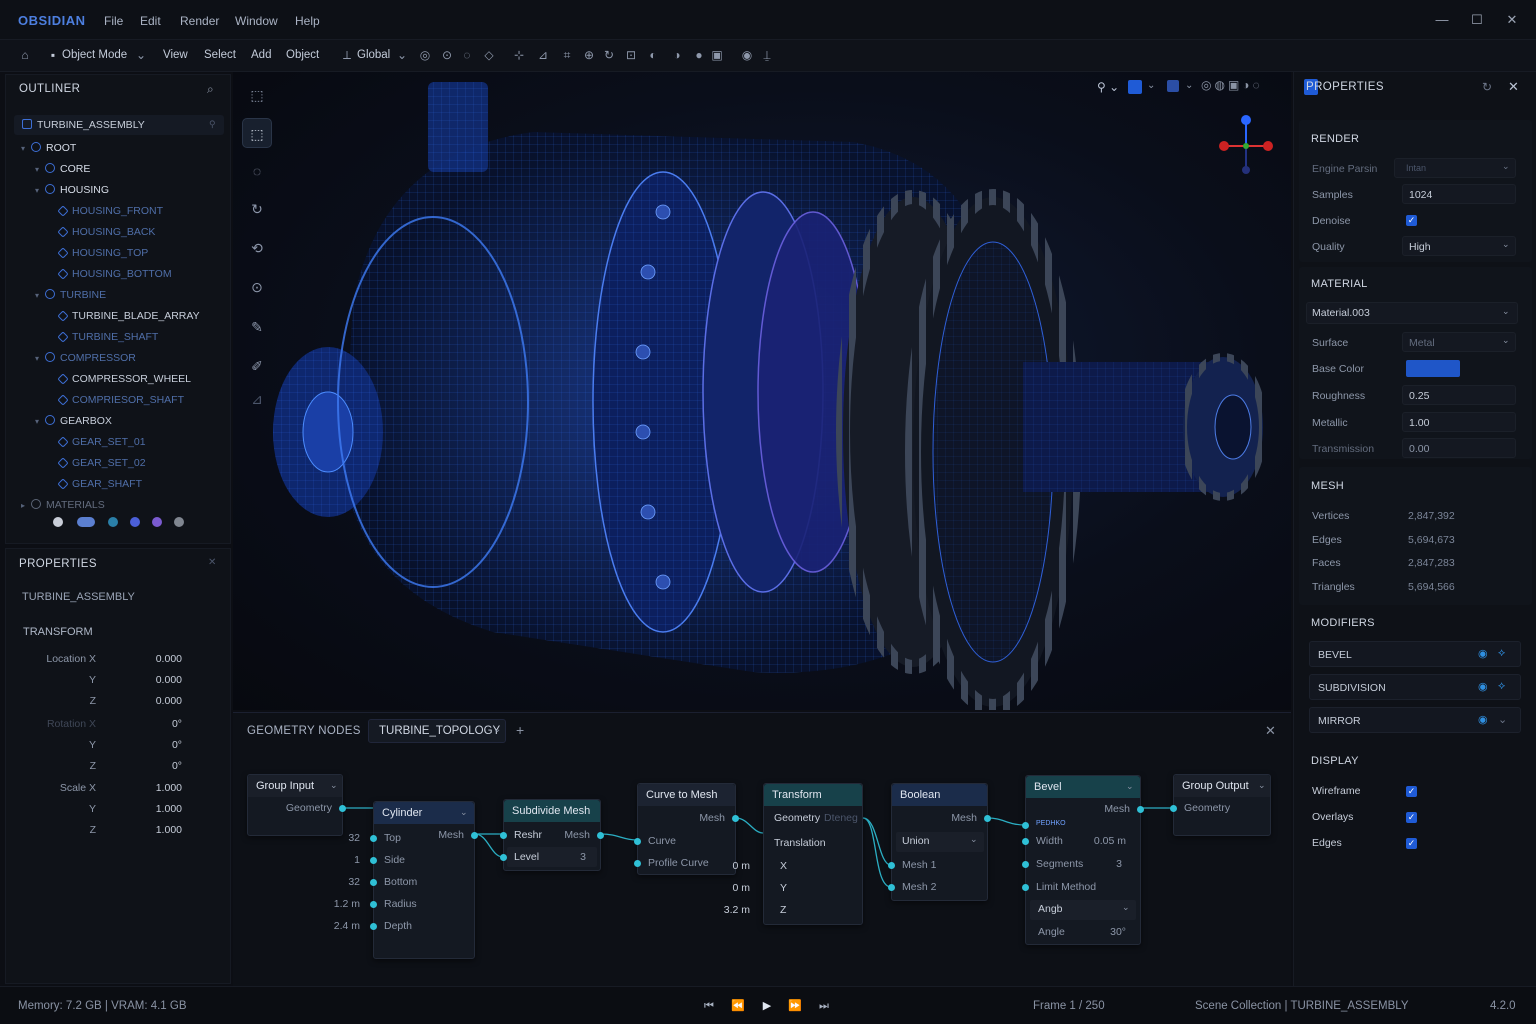 Image resolution: width=1536 pixels, height=1024 pixels. What do you see at coordinates (257, 327) in the screenshot?
I see `transform-tool: ✎` at bounding box center [257, 327].